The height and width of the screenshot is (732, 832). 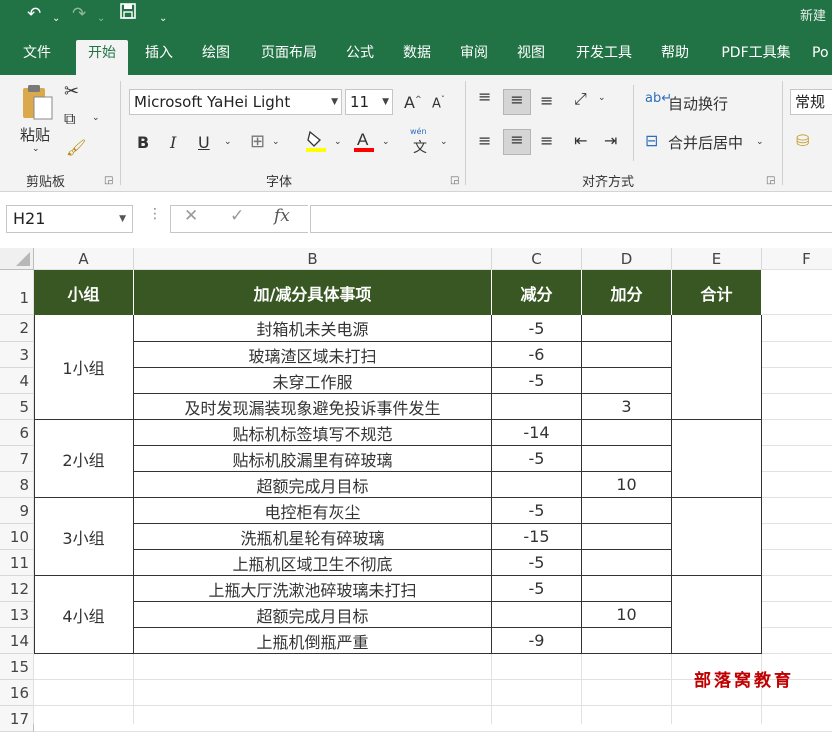 What do you see at coordinates (531, 57) in the screenshot?
I see `tab-view: 视图` at bounding box center [531, 57].